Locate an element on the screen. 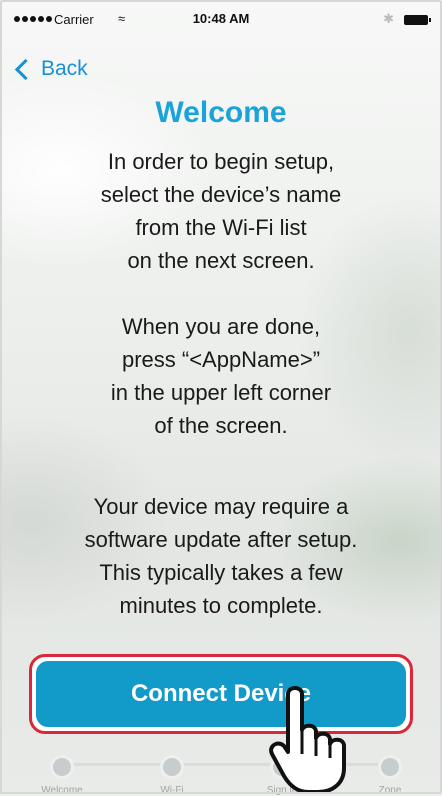  step-label: Wi-Fi is located at coordinates (172, 790).